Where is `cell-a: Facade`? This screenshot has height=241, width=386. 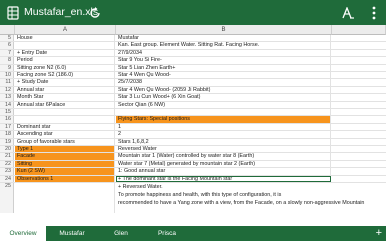 cell-a: Facade is located at coordinates (65, 156).